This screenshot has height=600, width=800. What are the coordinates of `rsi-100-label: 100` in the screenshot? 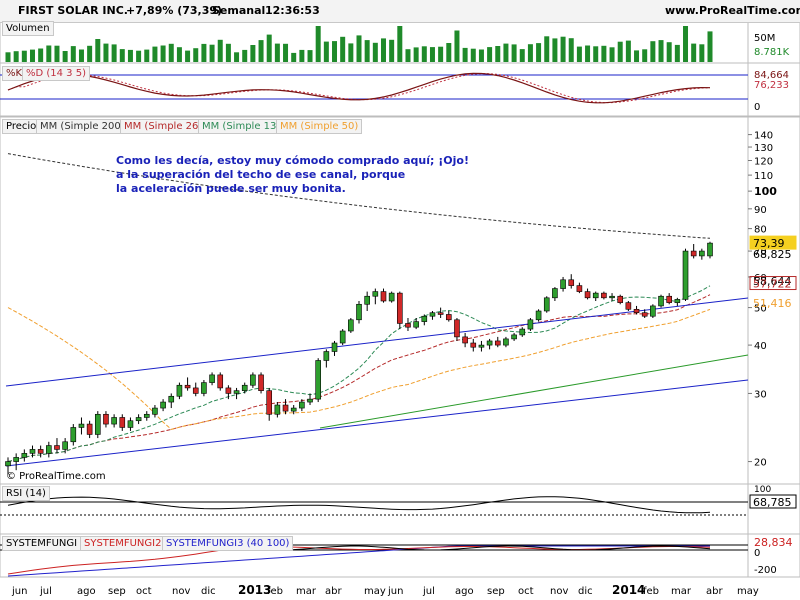 It's located at (762, 490).